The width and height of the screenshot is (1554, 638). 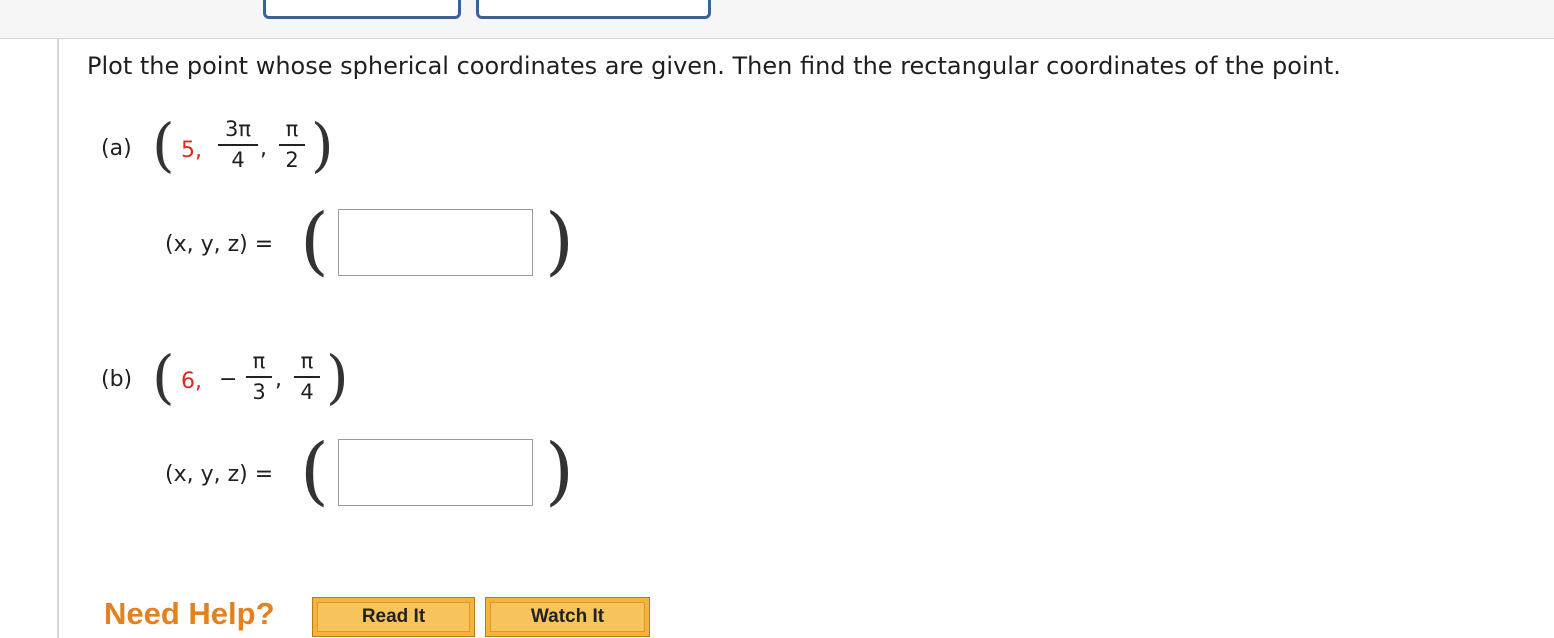 I want to click on part-a-theta-fraction: 3π 4, so click(x=238, y=144).